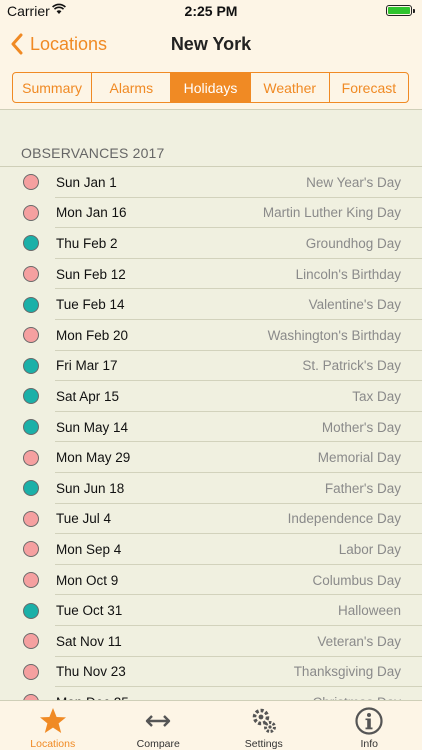  I want to click on holiday-date: Mon Feb 20, so click(92, 335).